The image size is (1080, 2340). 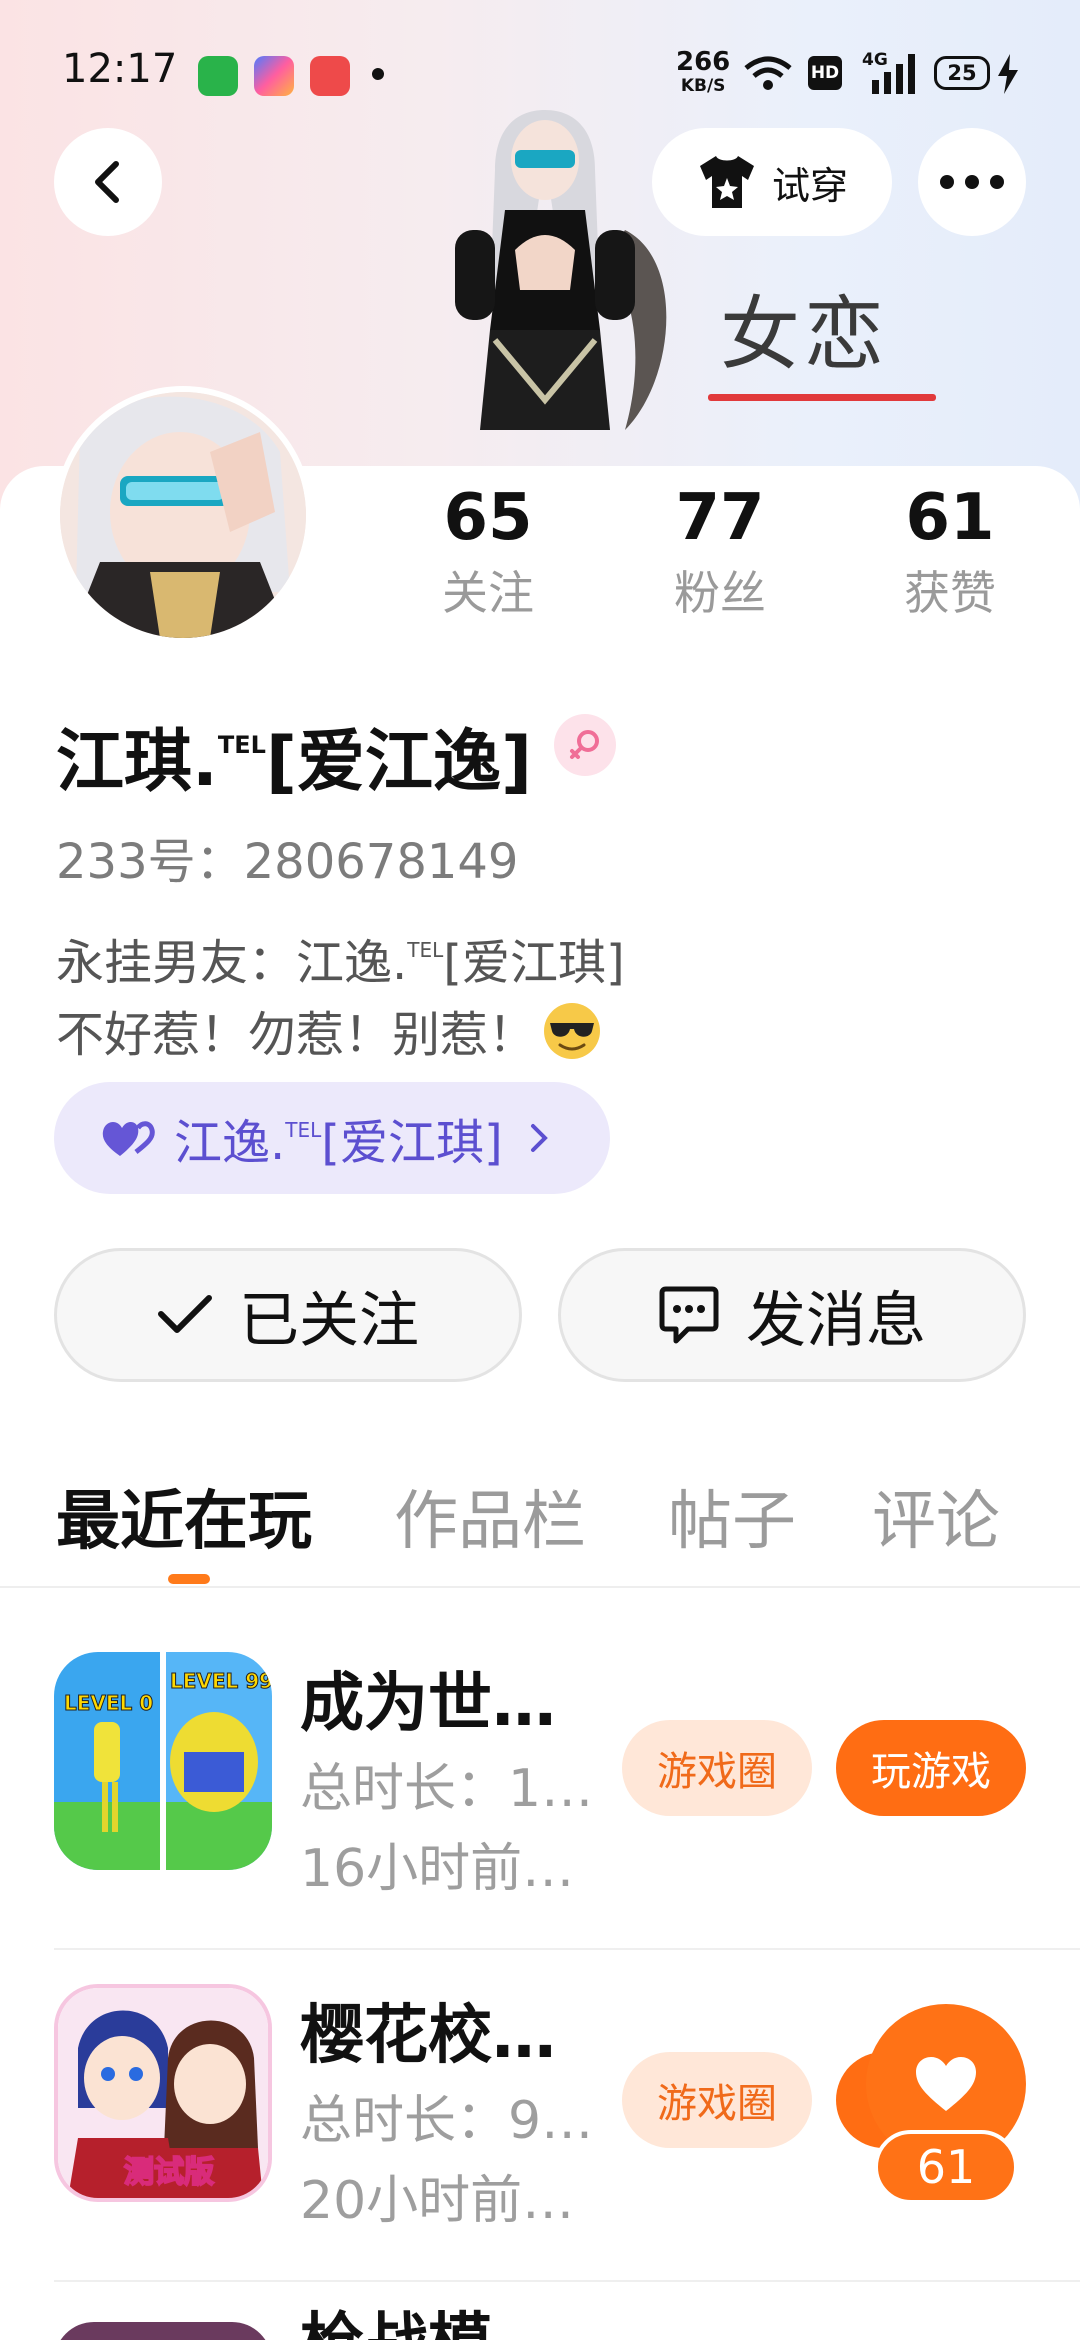 What do you see at coordinates (732, 1516) in the screenshot?
I see `tab-posts: 帖子` at bounding box center [732, 1516].